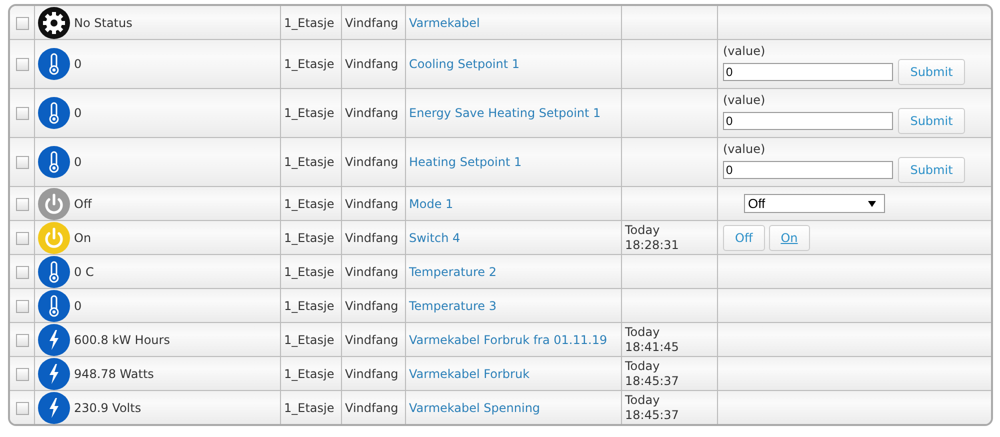 The height and width of the screenshot is (437, 1000). What do you see at coordinates (789, 237) in the screenshot?
I see `switch-button: On` at bounding box center [789, 237].